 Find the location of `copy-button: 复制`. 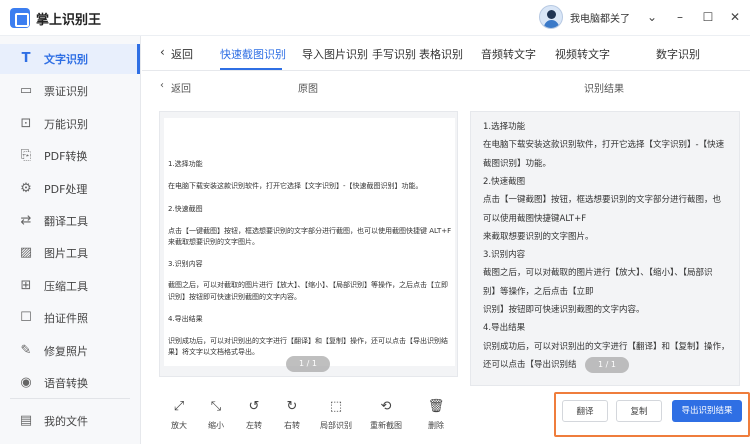

copy-button: 复制 is located at coordinates (639, 411).